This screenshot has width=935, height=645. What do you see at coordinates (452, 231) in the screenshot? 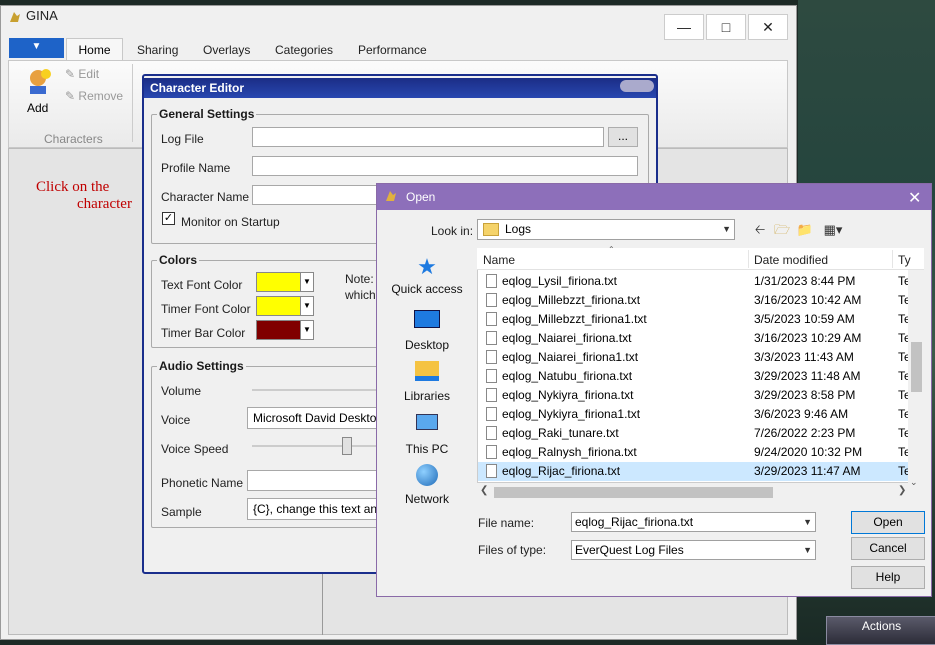
I see `look-in-label: Look in:` at bounding box center [452, 231].